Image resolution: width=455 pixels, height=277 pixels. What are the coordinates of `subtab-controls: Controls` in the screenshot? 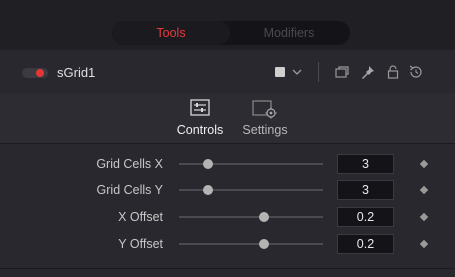 It's located at (200, 118).